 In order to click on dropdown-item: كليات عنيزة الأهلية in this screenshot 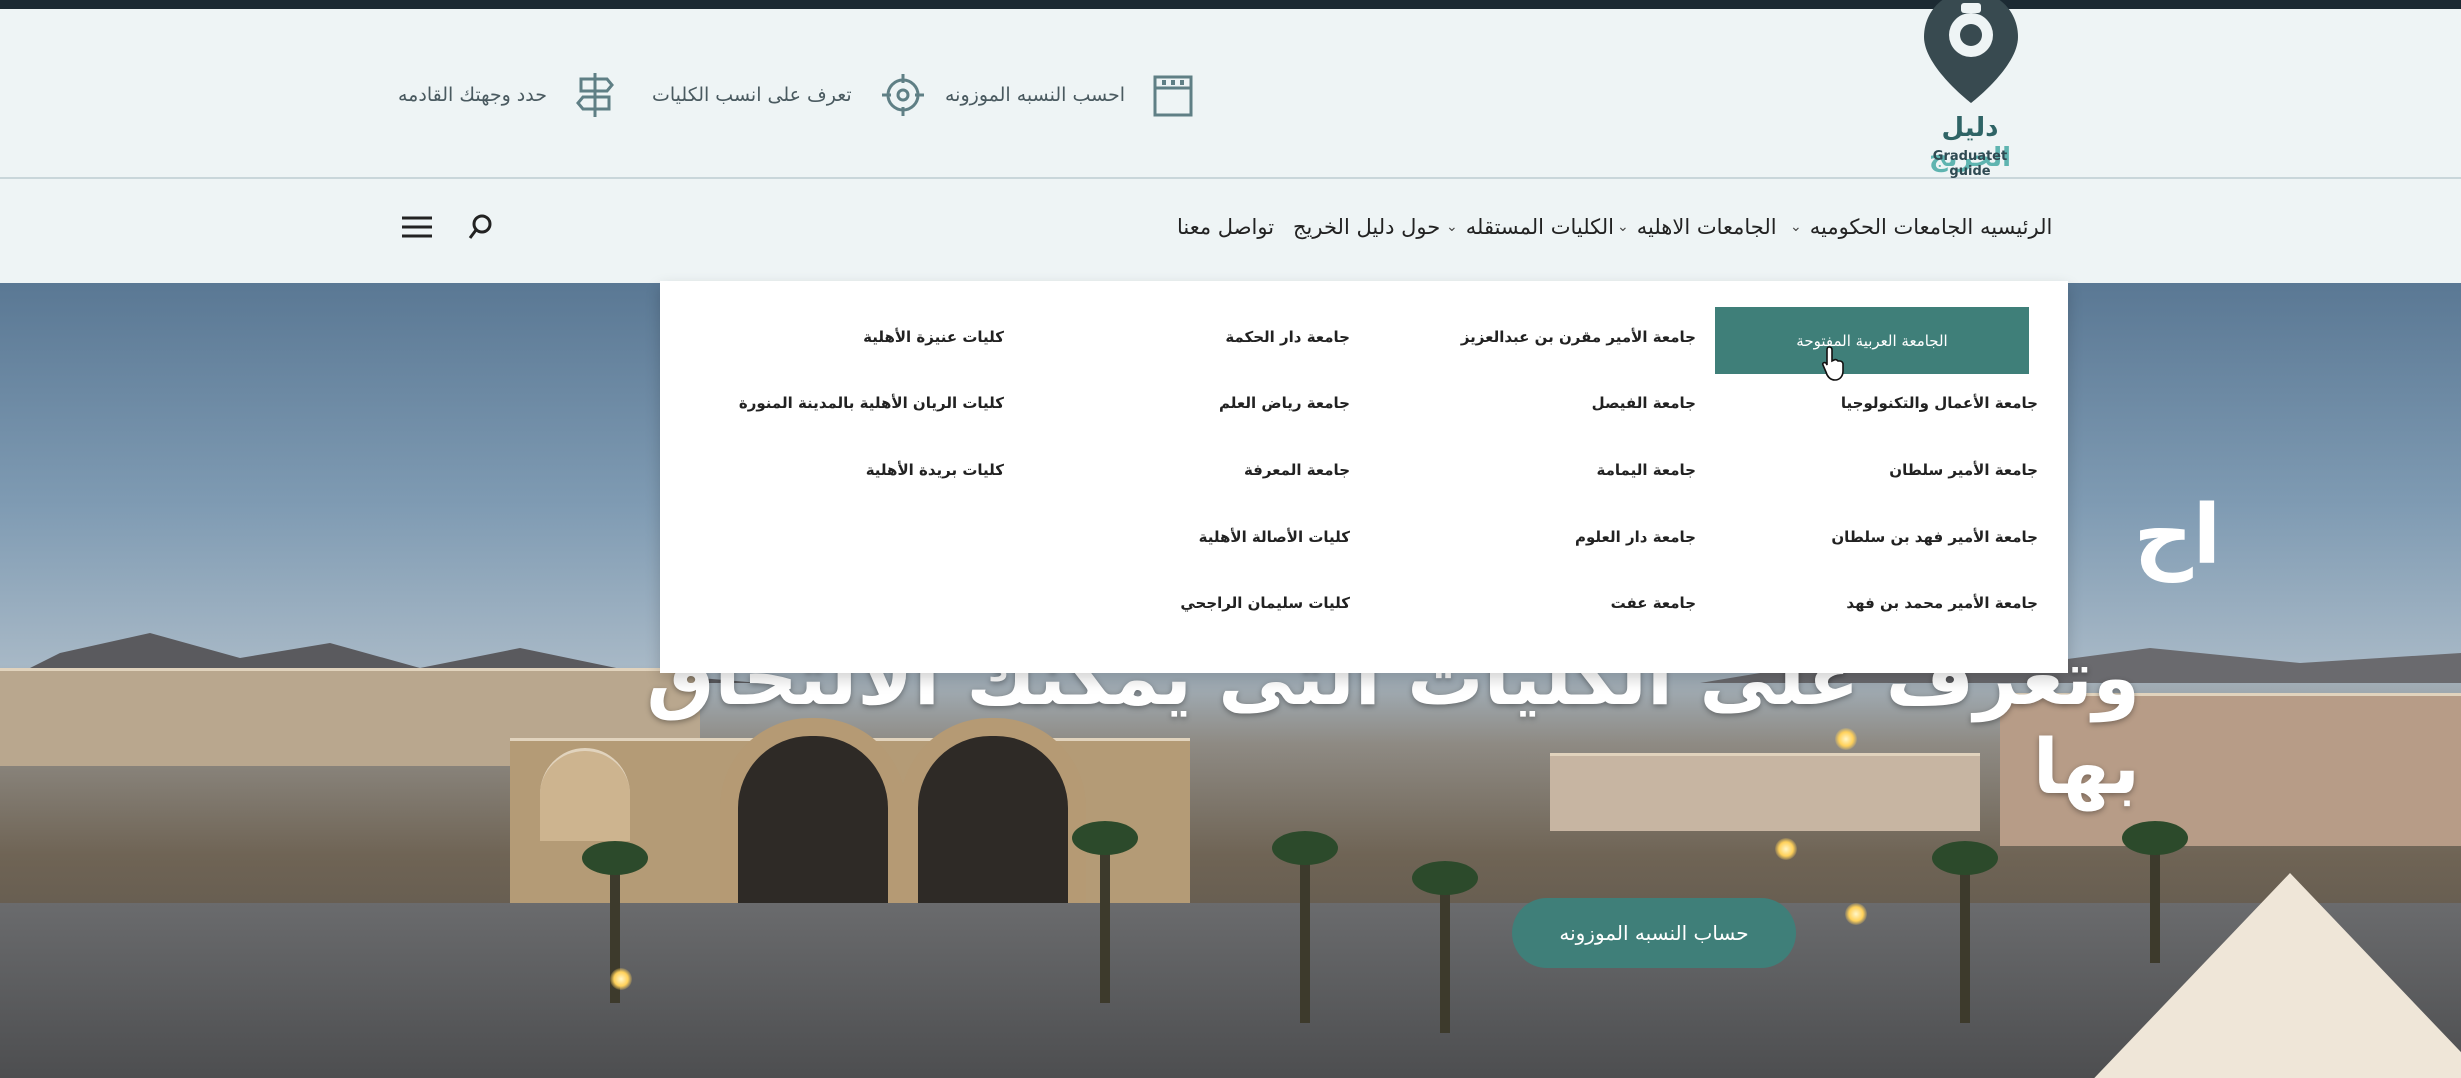, I will do `click(933, 337)`.